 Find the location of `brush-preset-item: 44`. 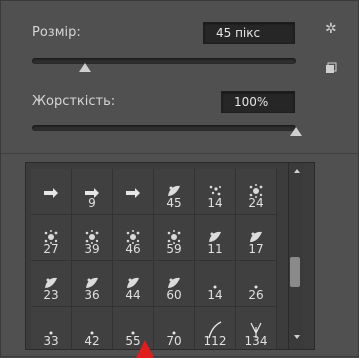

brush-preset-item: 44 is located at coordinates (133, 284).